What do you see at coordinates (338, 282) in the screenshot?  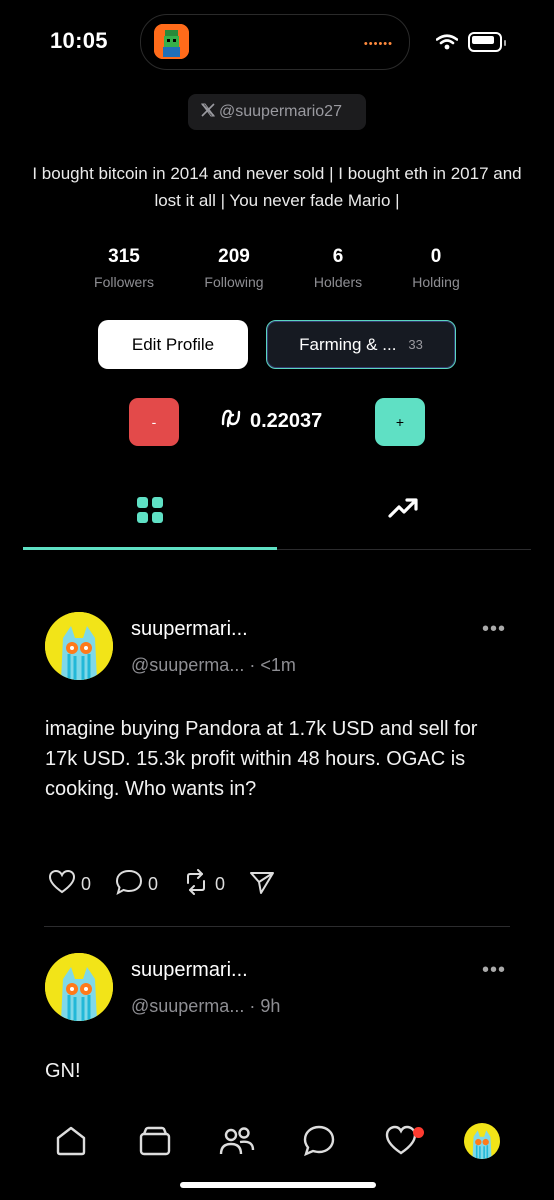 I see `stat-label: Holders` at bounding box center [338, 282].